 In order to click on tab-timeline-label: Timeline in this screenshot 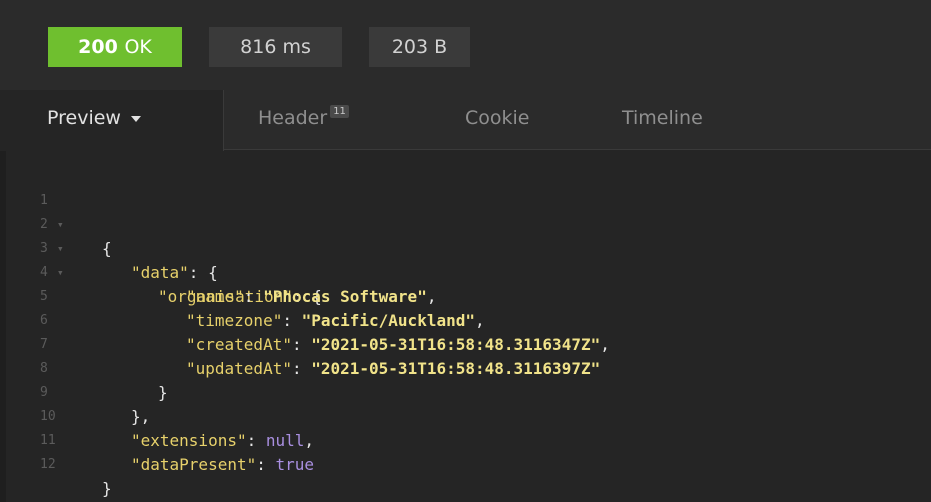, I will do `click(662, 118)`.